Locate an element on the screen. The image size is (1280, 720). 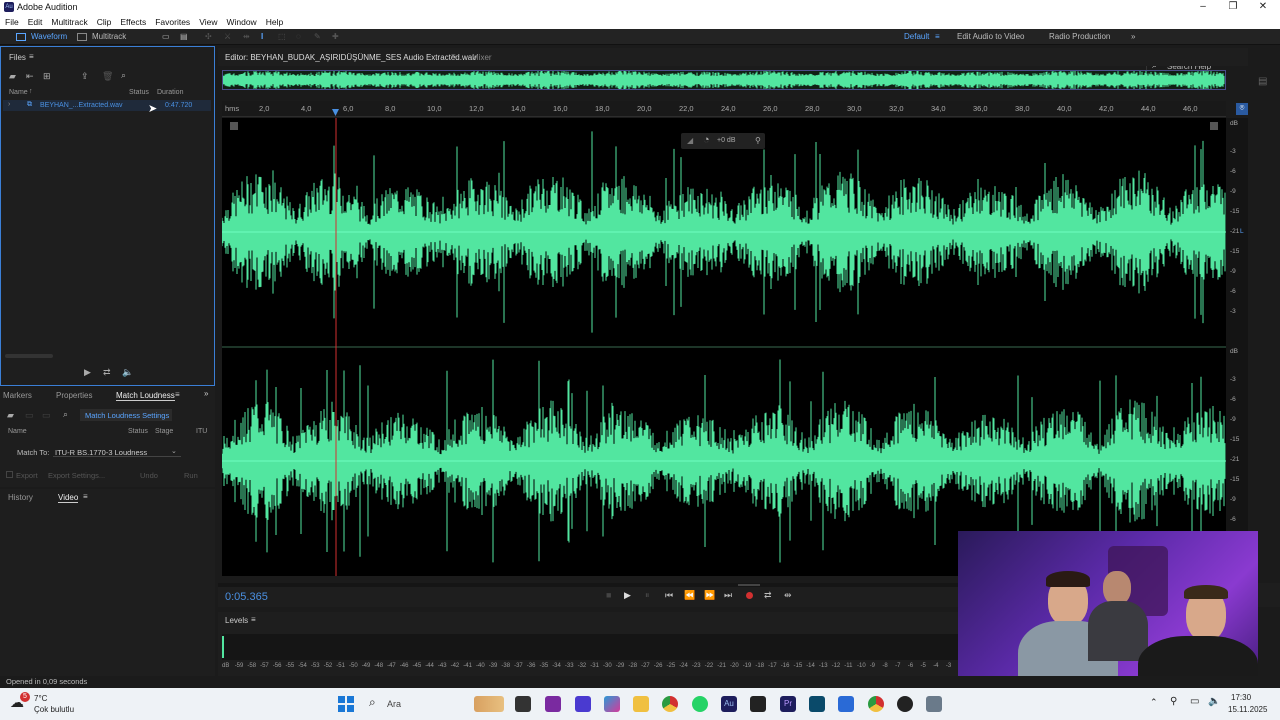
taskbar-search-label: Ara is located at coordinates (394, 704).